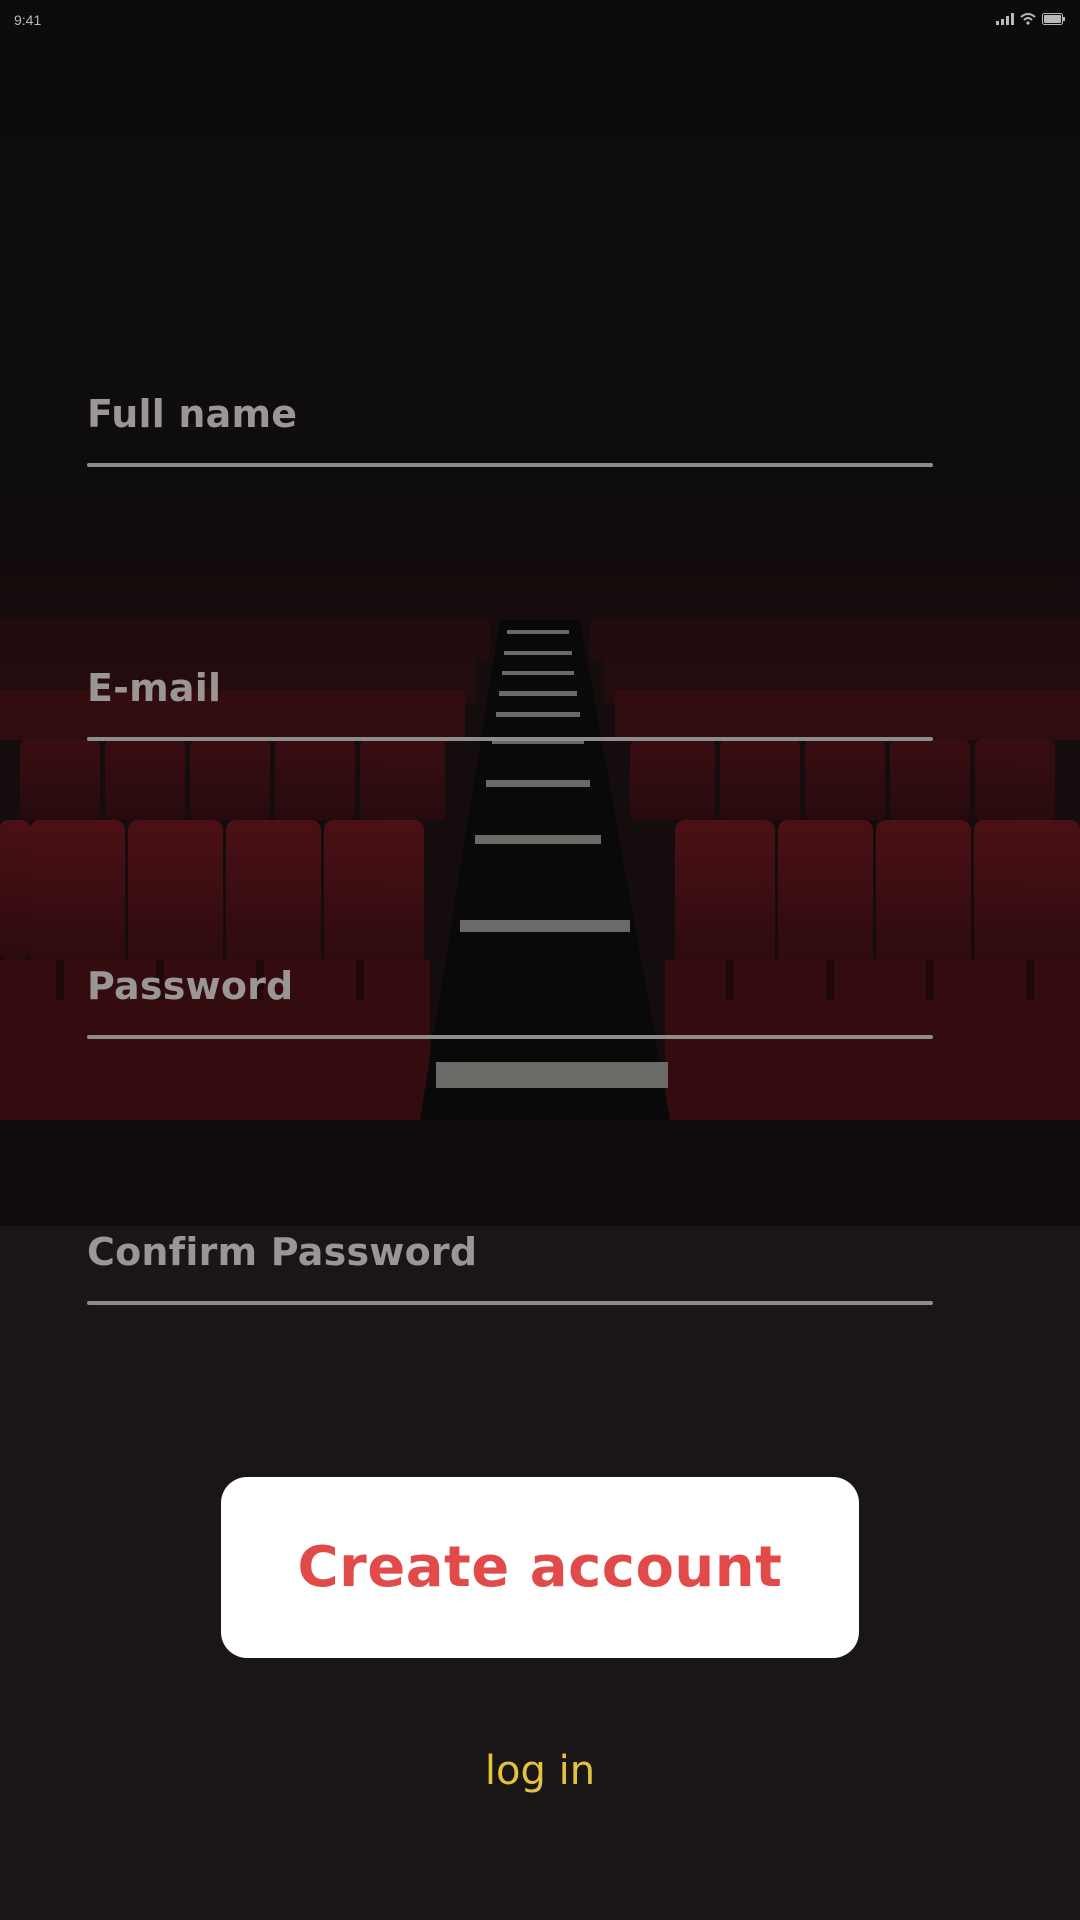  What do you see at coordinates (510, 1004) in the screenshot?
I see `password-field: Password` at bounding box center [510, 1004].